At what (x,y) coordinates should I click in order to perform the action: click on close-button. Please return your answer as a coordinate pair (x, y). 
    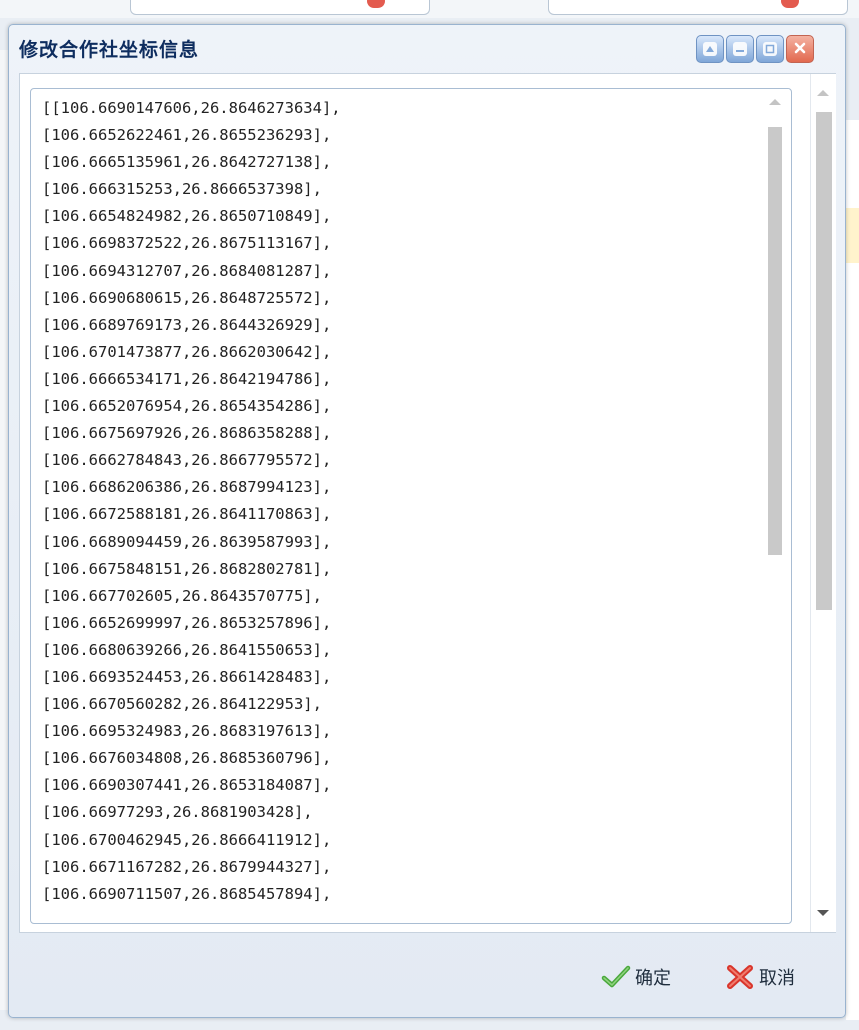
    Looking at the image, I should click on (800, 49).